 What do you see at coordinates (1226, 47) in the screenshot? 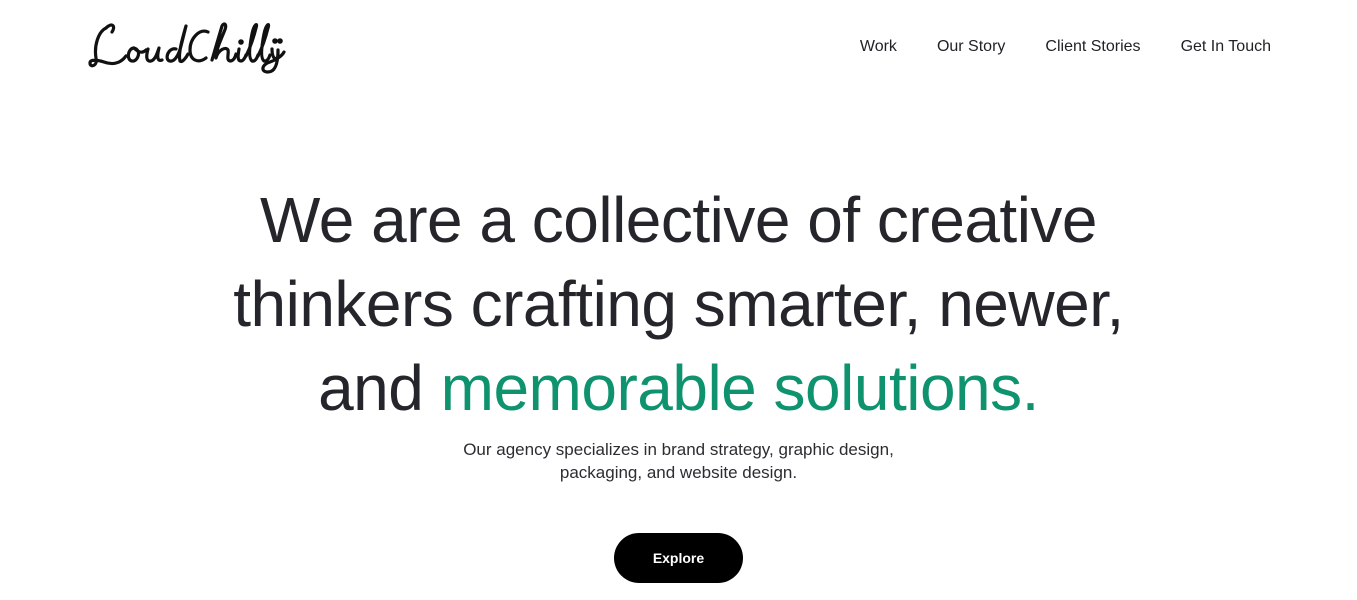
I see `nav-item-get-in-touch: Get In Touch` at bounding box center [1226, 47].